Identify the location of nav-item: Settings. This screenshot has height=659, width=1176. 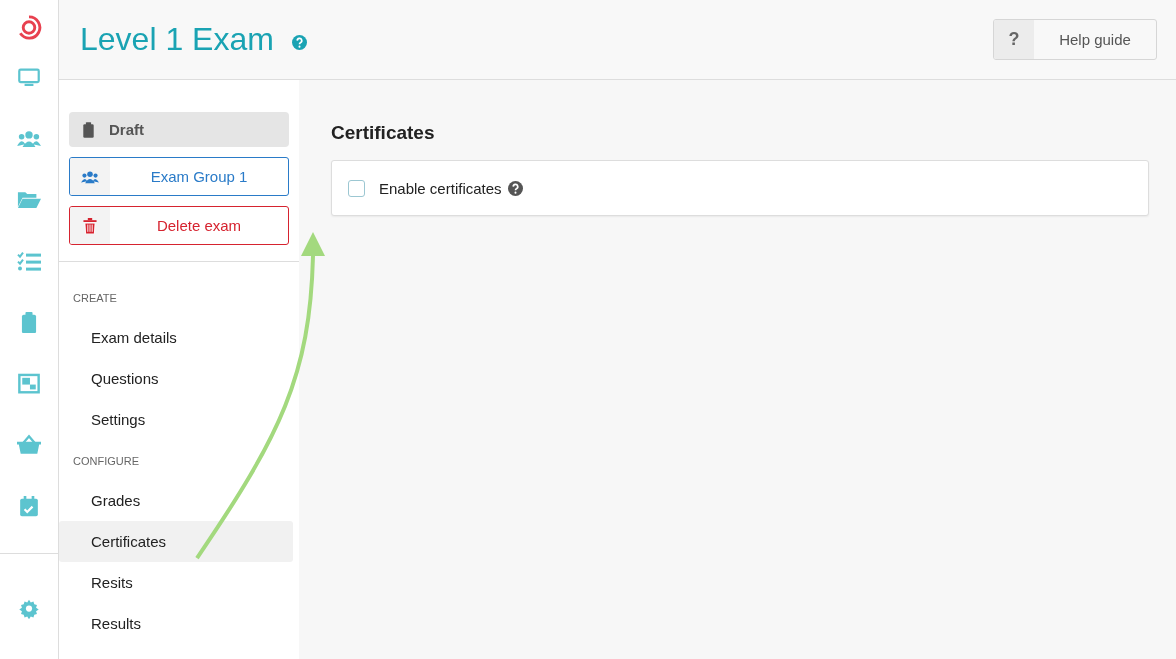
(176, 419).